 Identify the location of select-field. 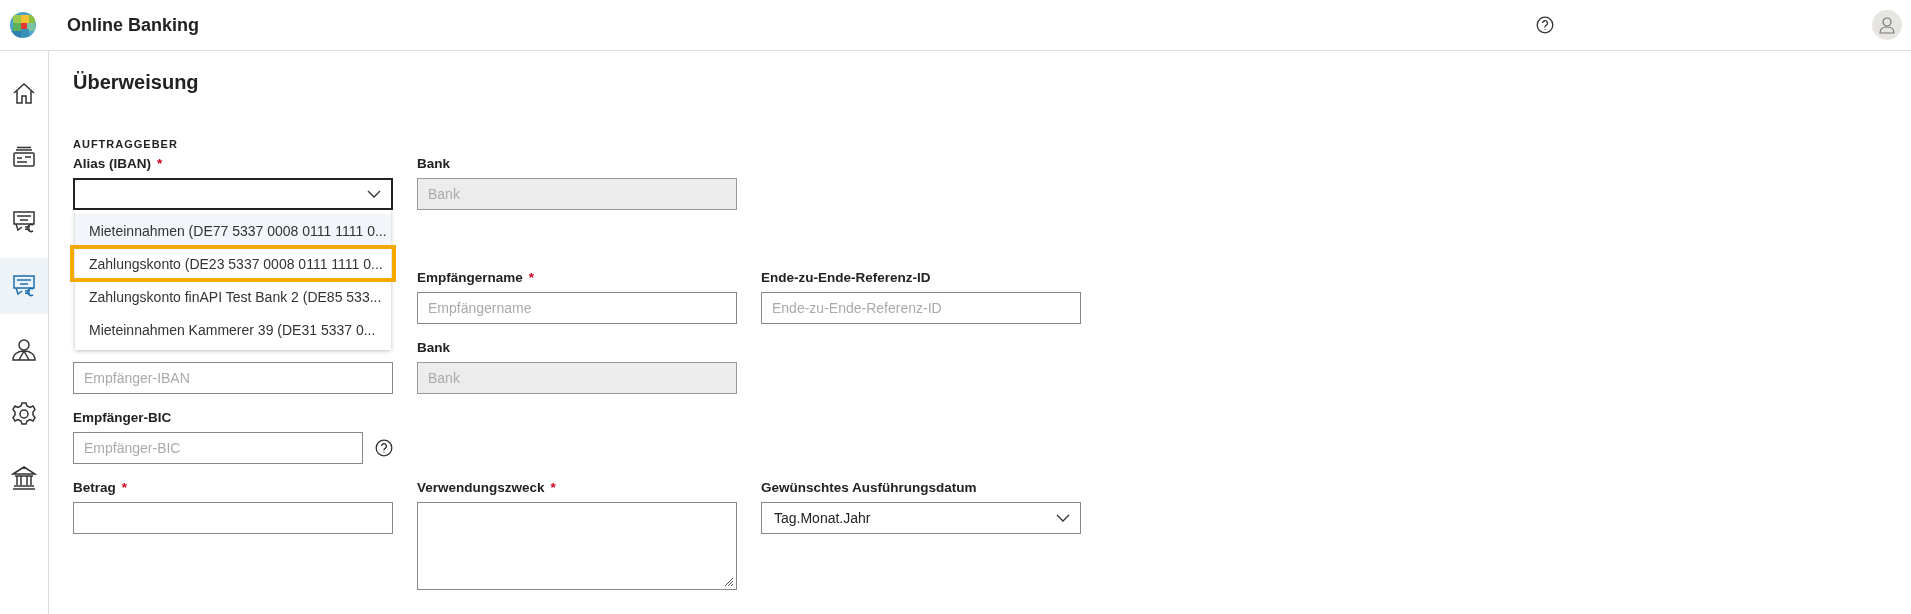
(233, 194).